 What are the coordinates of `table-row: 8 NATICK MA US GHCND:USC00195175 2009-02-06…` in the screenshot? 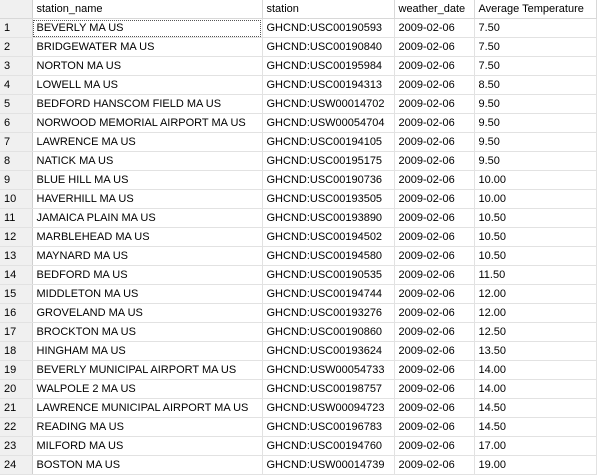 It's located at (298, 161).